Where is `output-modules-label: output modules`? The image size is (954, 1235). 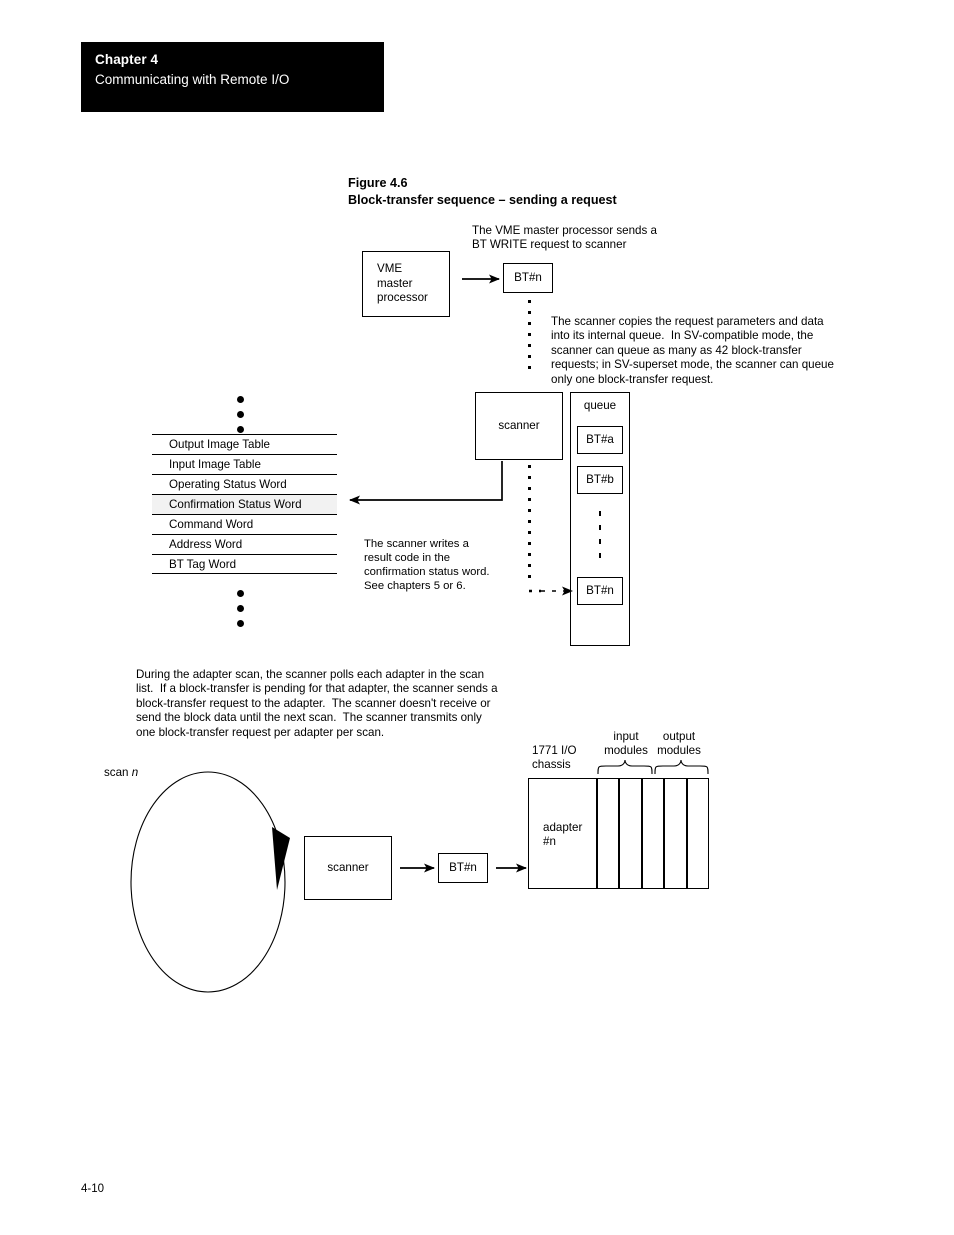
output-modules-label: output modules is located at coordinates (679, 744).